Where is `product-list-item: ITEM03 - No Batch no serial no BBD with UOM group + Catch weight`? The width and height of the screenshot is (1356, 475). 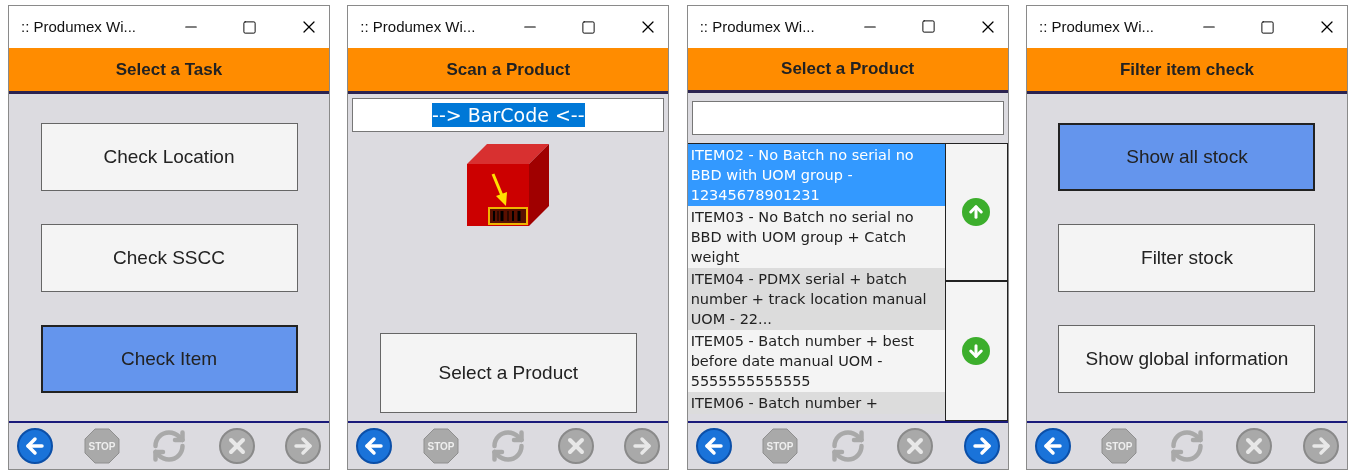 product-list-item: ITEM03 - No Batch no serial no BBD with UOM group + Catch weight is located at coordinates (816, 237).